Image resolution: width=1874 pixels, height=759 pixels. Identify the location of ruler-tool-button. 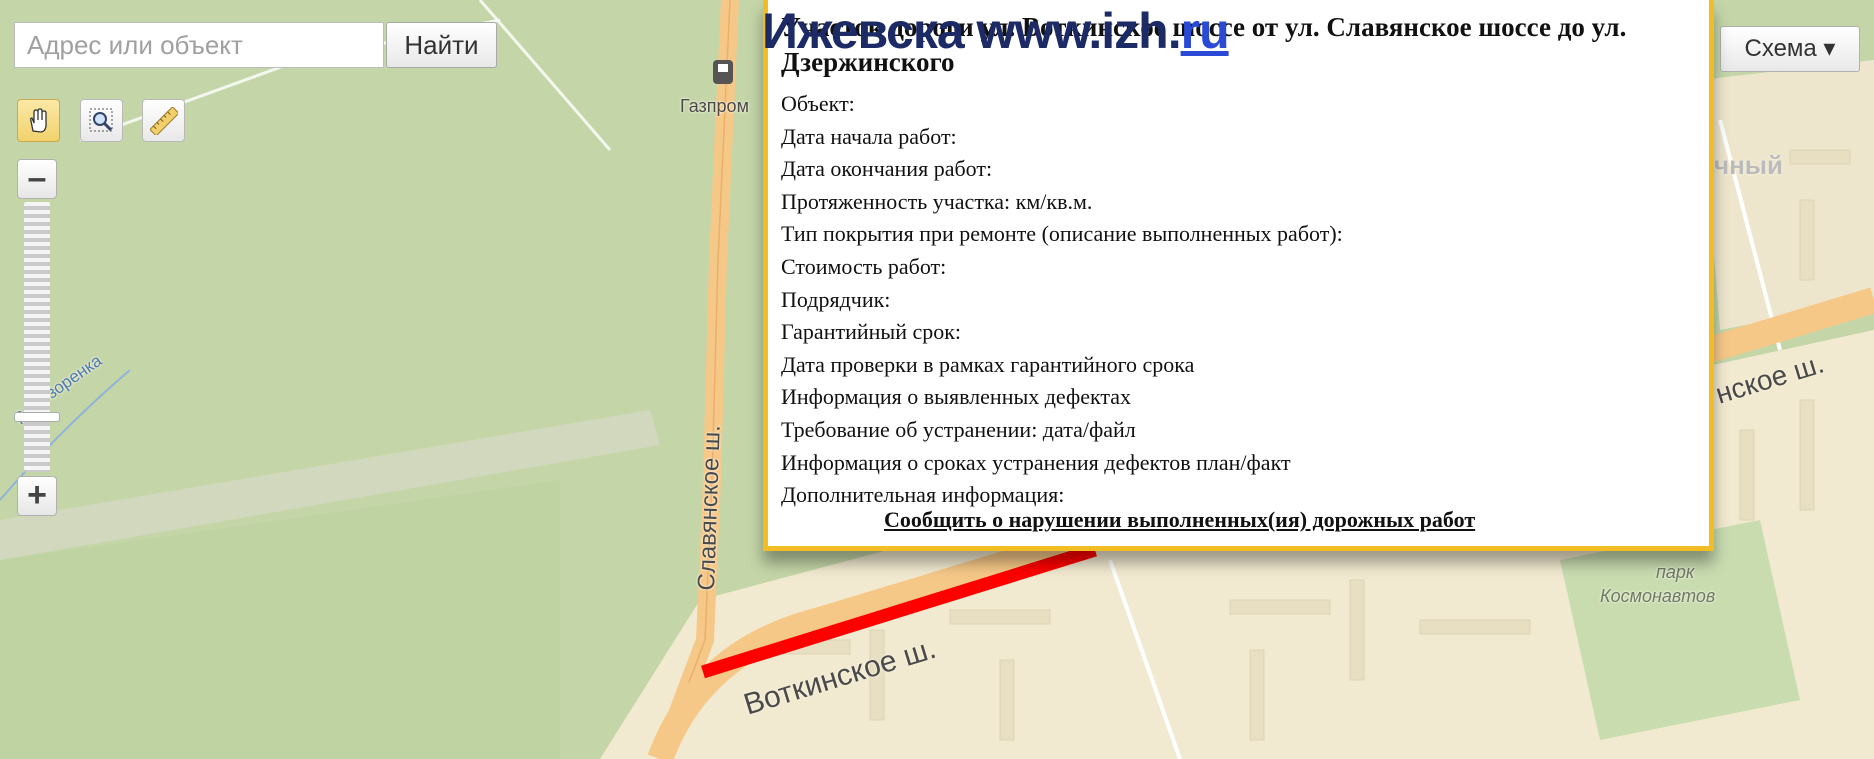
(163, 120).